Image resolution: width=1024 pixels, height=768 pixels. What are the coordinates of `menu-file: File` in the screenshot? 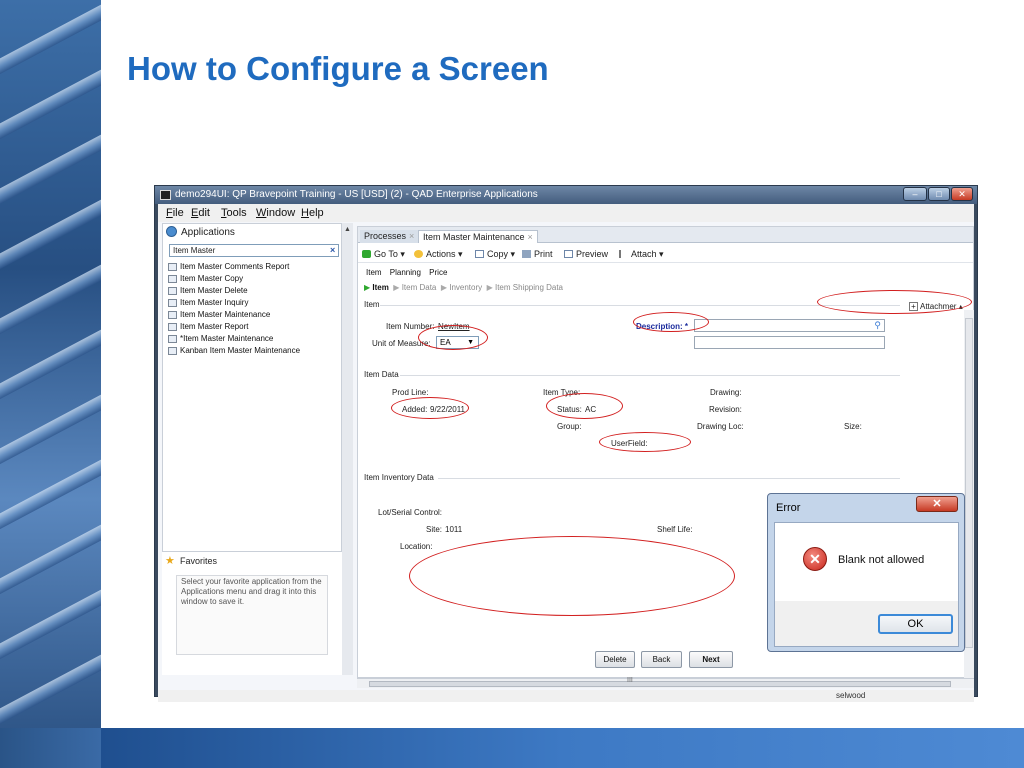 It's located at (175, 213).